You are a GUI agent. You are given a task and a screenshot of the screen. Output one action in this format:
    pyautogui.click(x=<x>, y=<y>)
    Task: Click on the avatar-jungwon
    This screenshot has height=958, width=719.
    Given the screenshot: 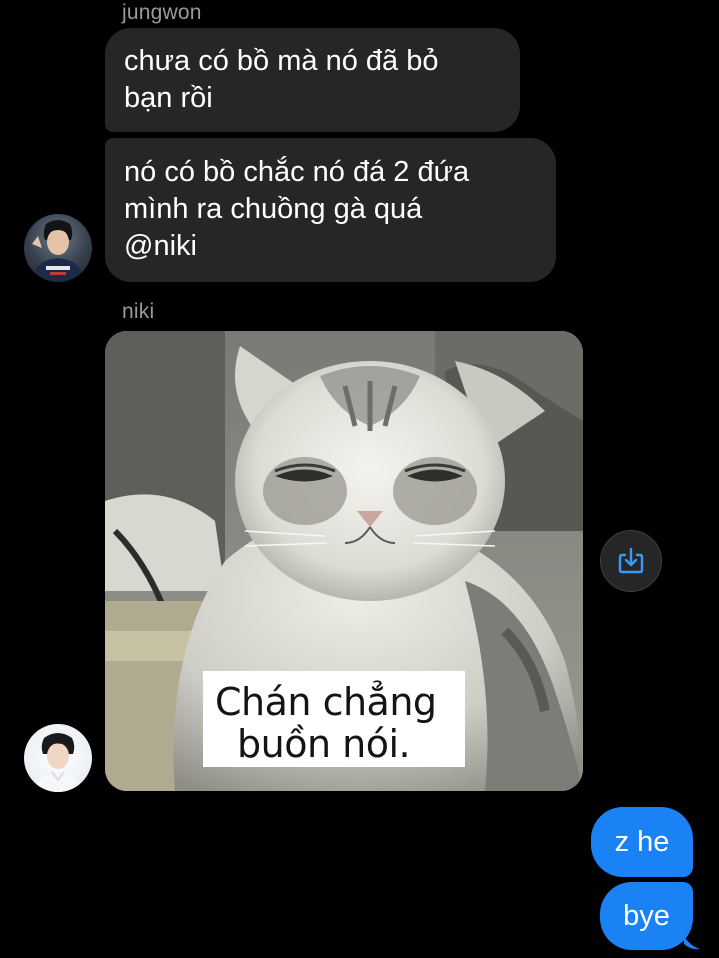 What is the action you would take?
    pyautogui.click(x=58, y=248)
    